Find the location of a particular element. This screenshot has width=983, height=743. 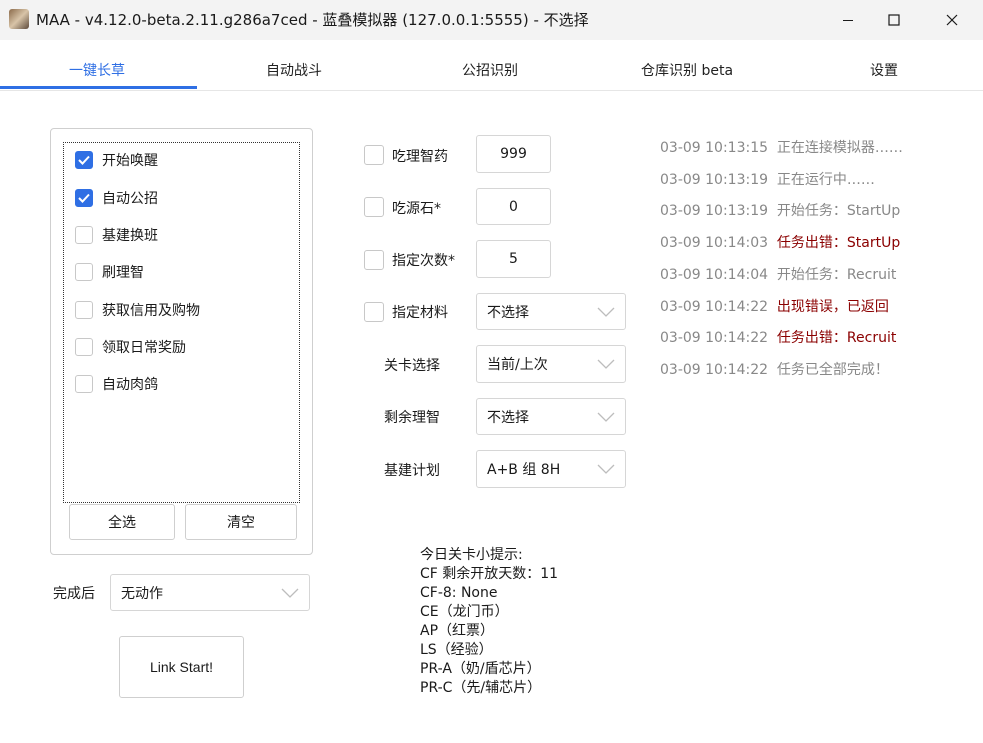

maximize-icon is located at coordinates (894, 20).